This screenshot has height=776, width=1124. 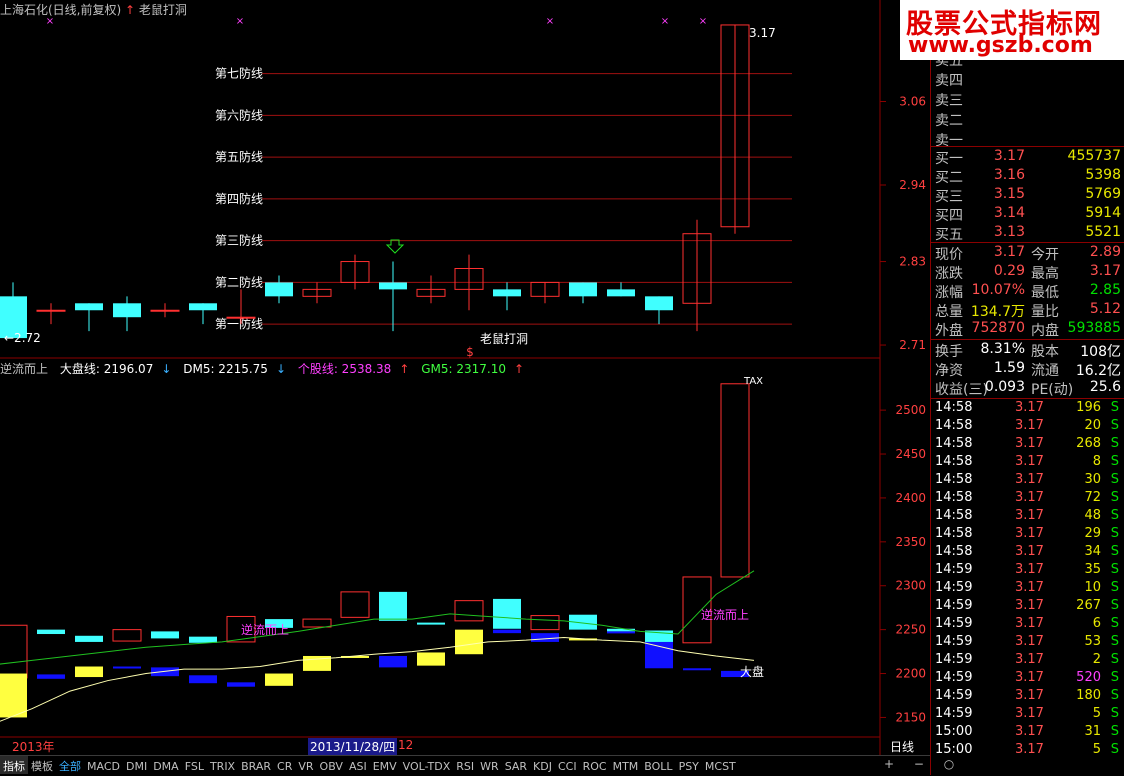 I want to click on ind-axis-label: 2250, so click(x=910, y=630).